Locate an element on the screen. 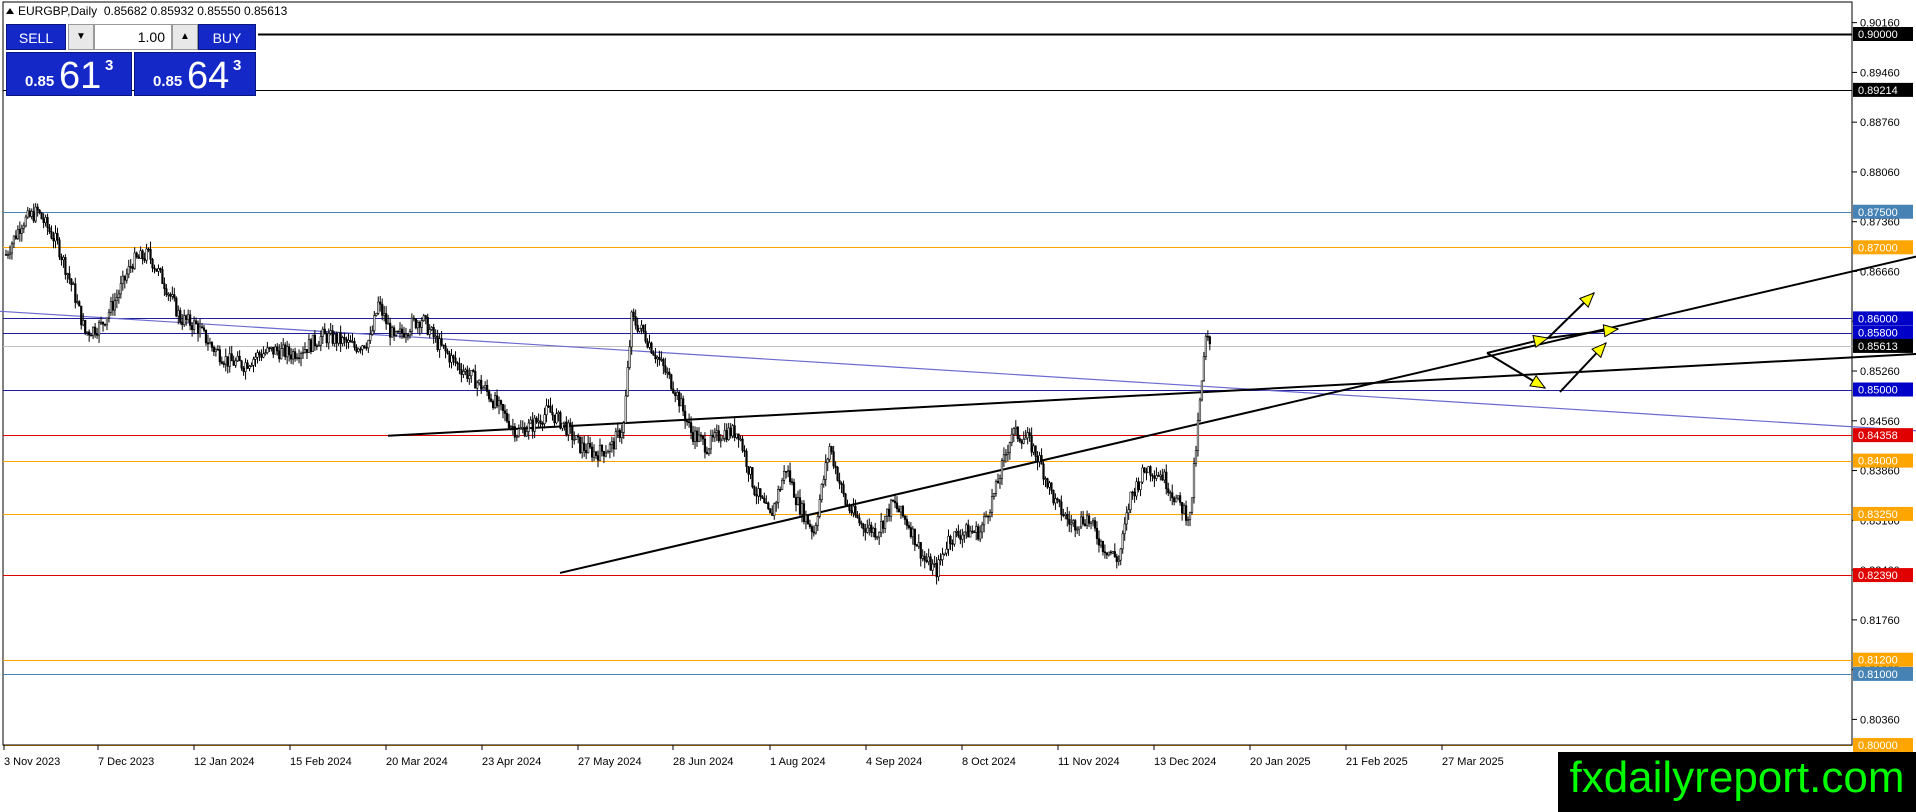 The width and height of the screenshot is (1916, 812). buy-price-quote: 0.85 64 3 is located at coordinates (195, 74).